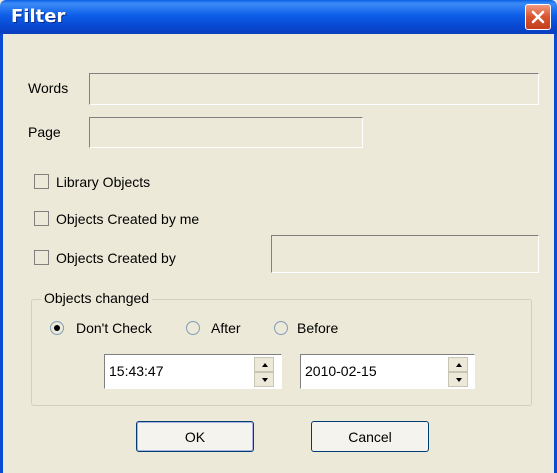 The height and width of the screenshot is (473, 557). Describe the element at coordinates (41, 257) in the screenshot. I see `objects-created-by-checkbox` at that location.